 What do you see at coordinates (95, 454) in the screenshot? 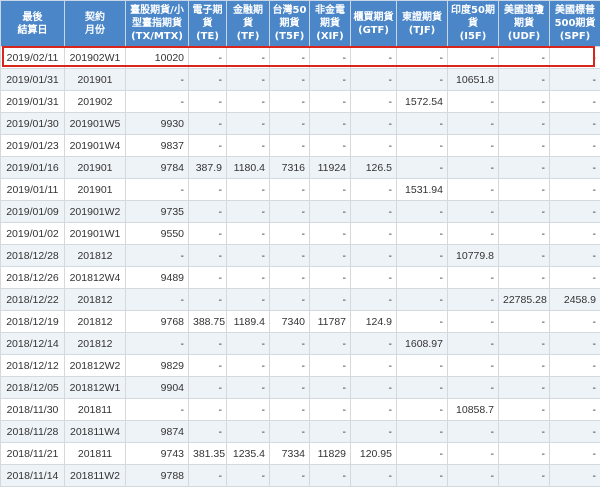
I see `contract-month-cell: 201811` at bounding box center [95, 454].